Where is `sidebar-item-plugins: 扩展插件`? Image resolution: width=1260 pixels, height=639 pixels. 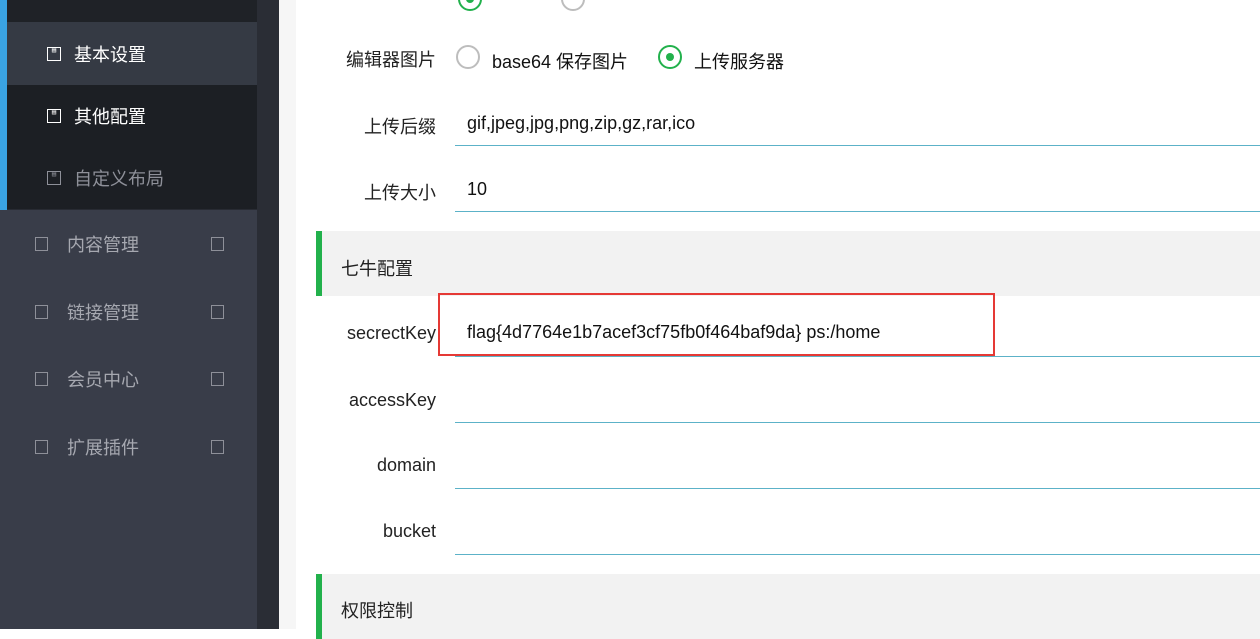 sidebar-item-plugins: 扩展插件 is located at coordinates (128, 447).